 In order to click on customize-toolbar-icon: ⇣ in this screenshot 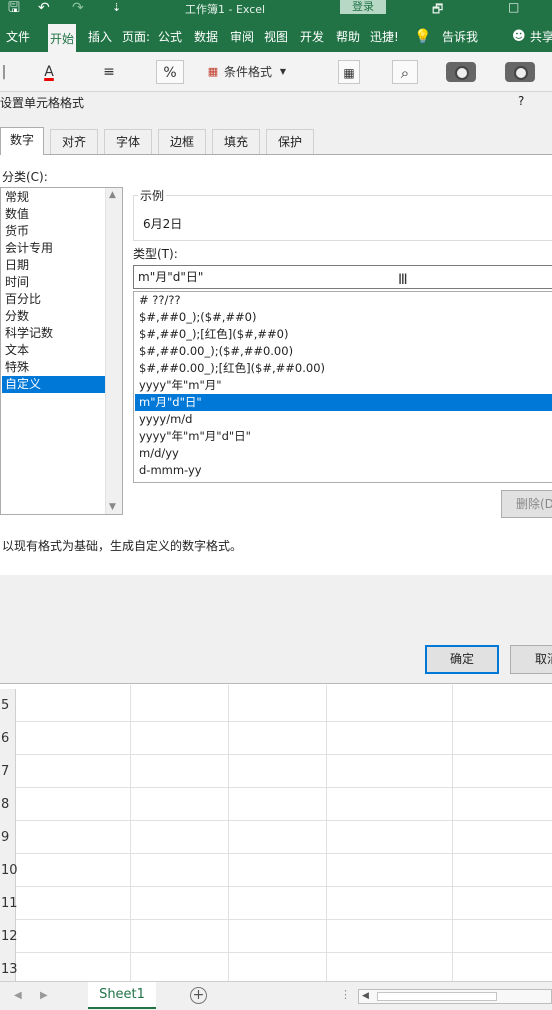, I will do `click(116, 8)`.